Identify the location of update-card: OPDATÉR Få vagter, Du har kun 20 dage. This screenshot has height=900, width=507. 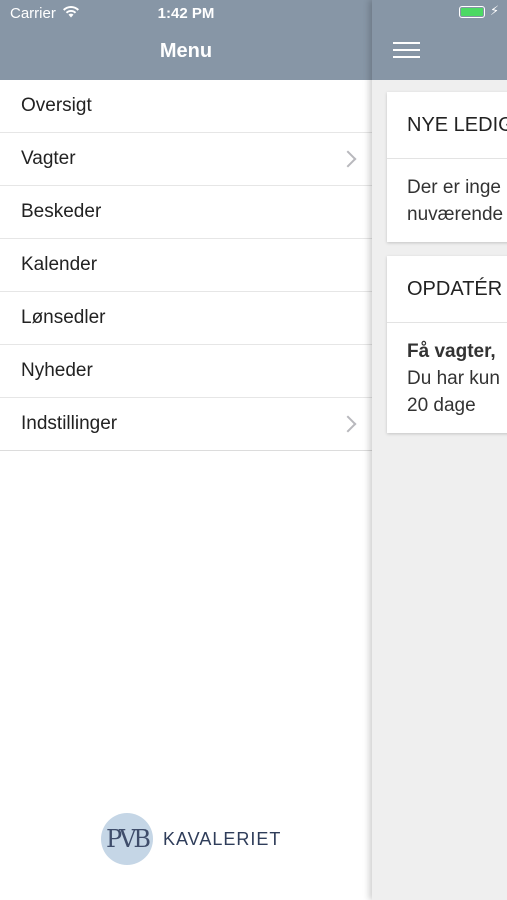
(447, 344).